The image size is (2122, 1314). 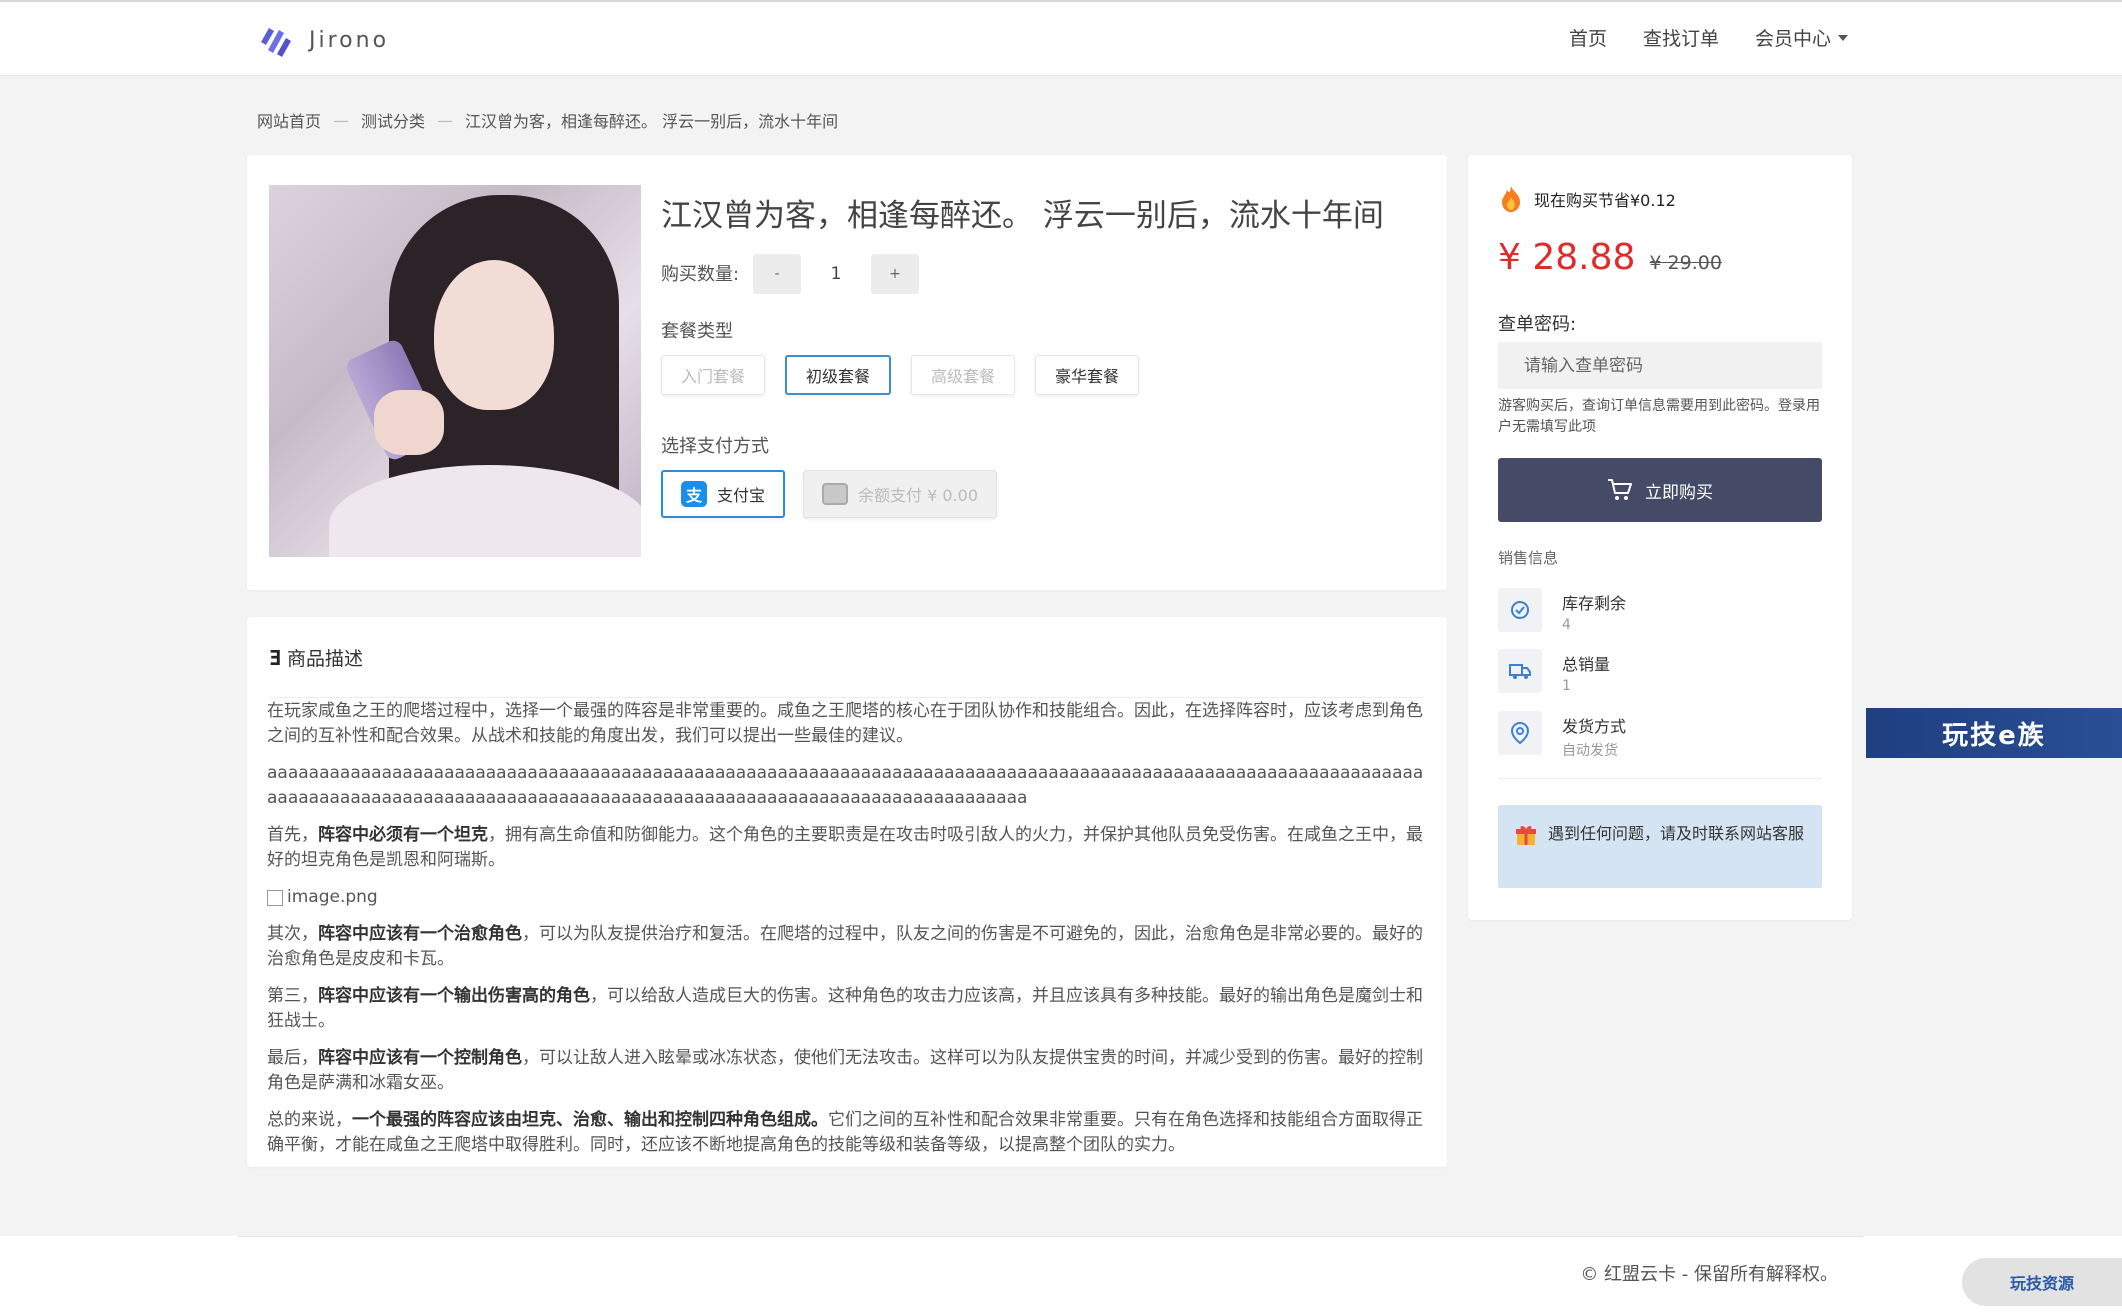 I want to click on quantity-input: 1, so click(x=836, y=274).